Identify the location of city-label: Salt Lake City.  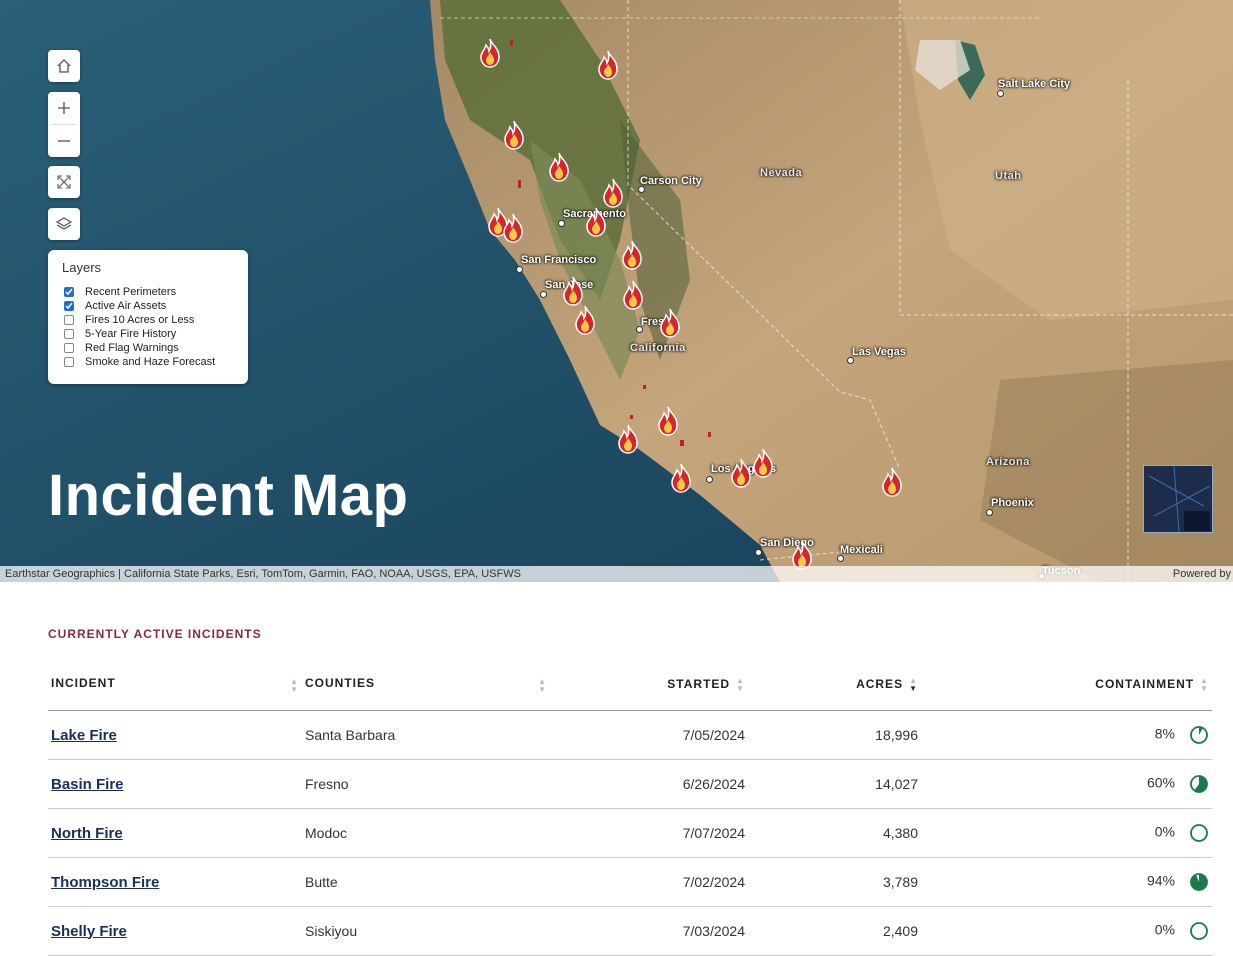
(1034, 84).